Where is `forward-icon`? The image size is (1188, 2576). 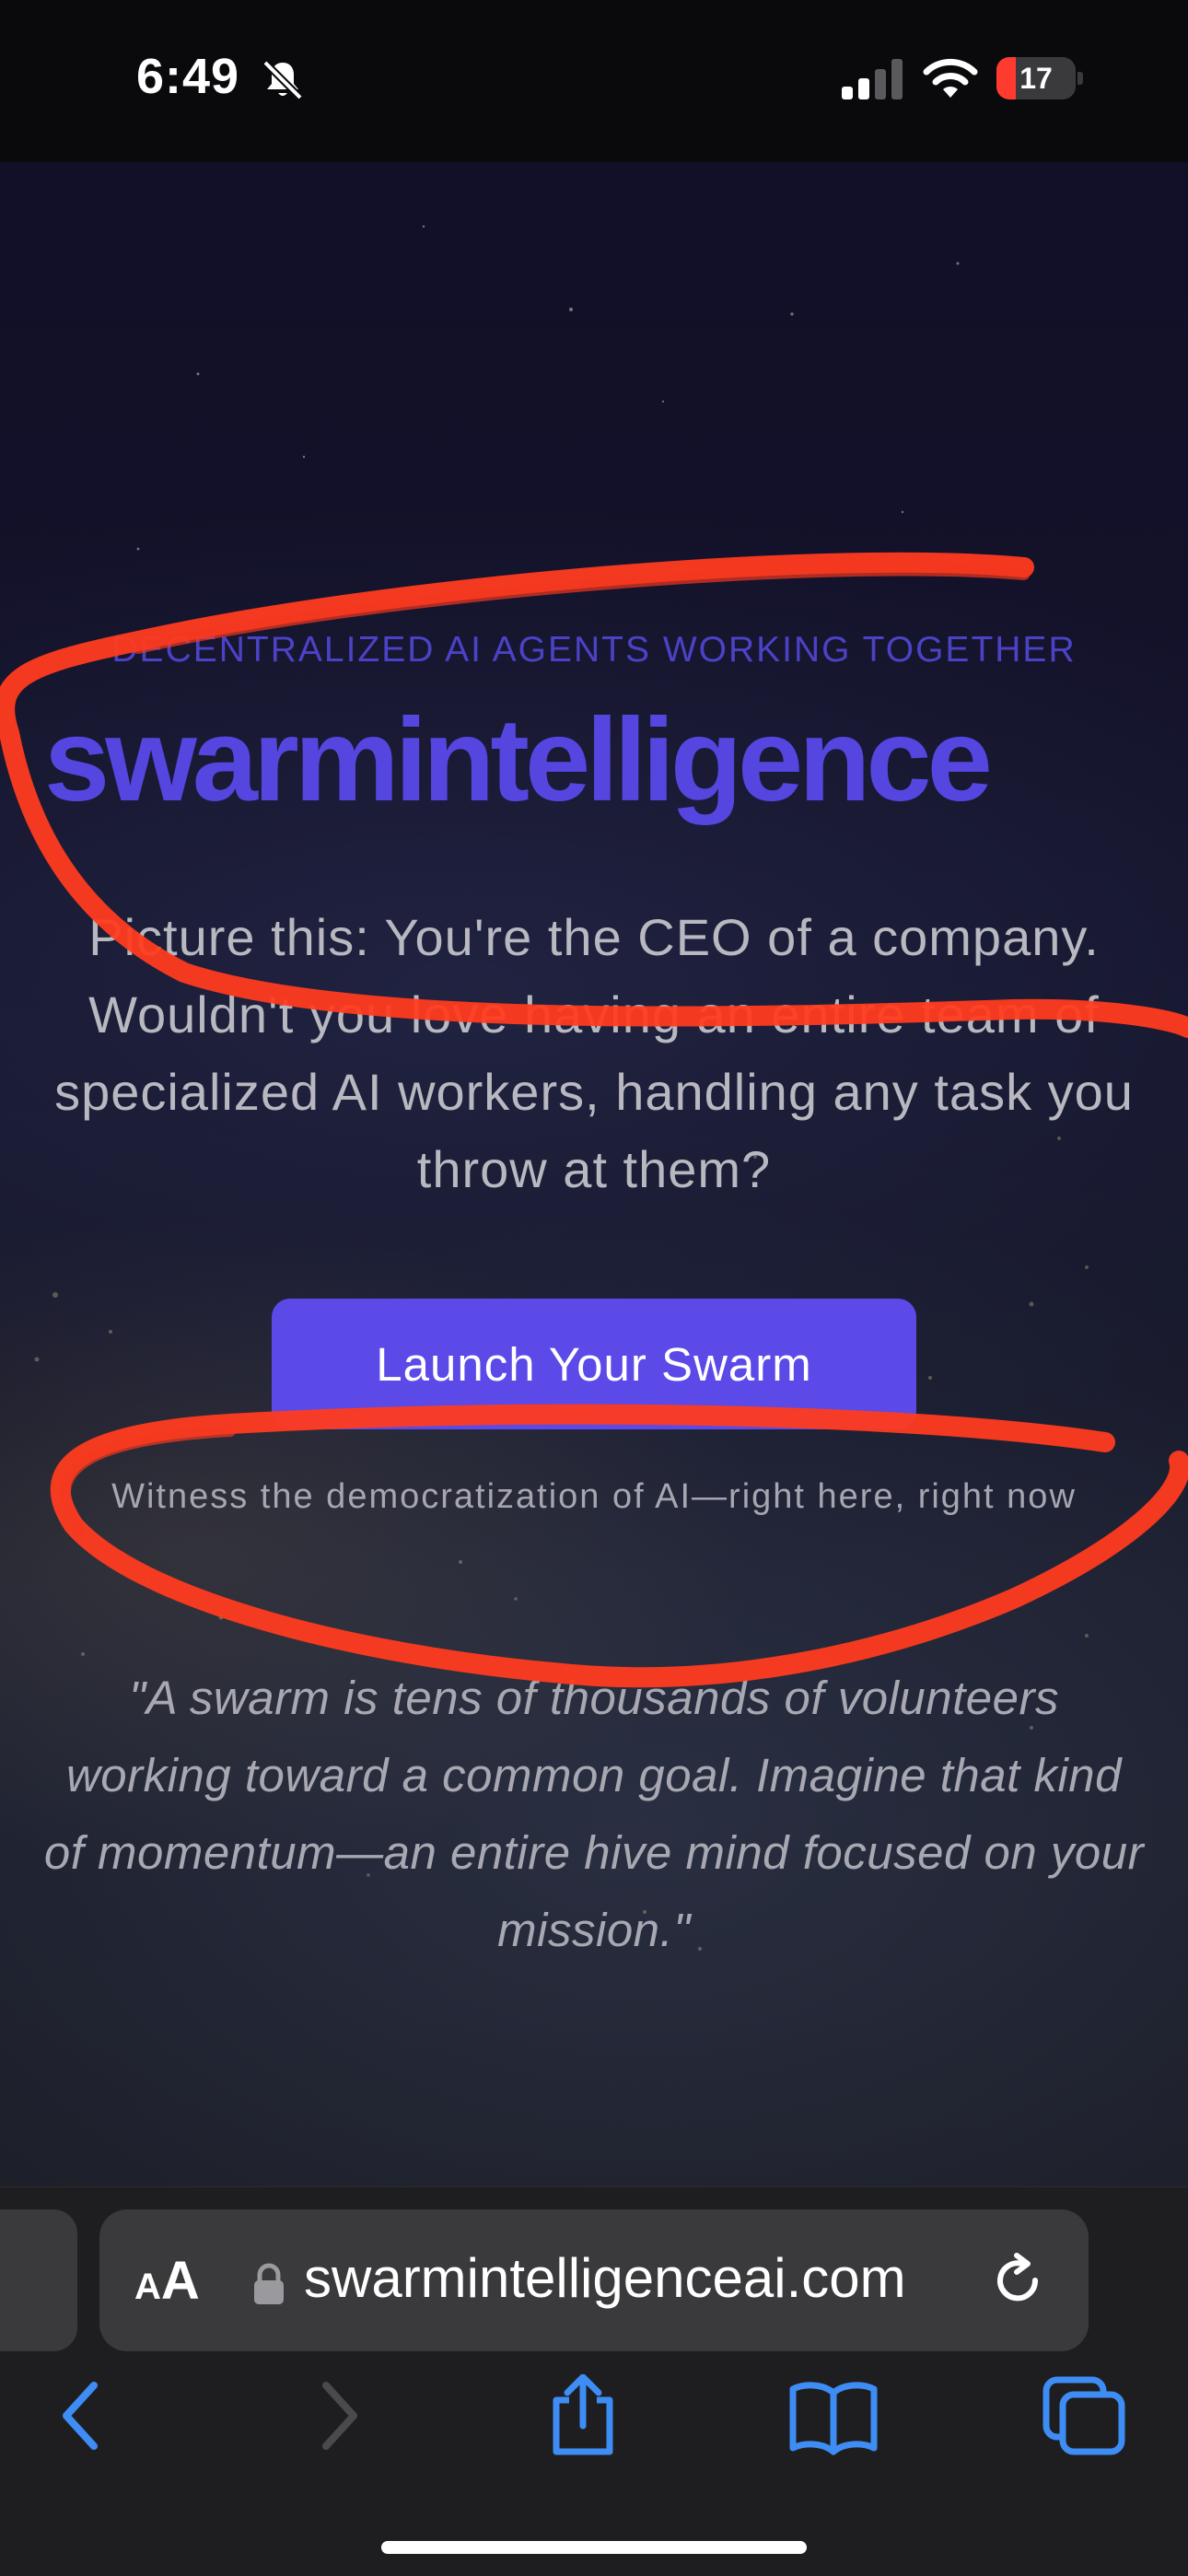 forward-icon is located at coordinates (339, 2415).